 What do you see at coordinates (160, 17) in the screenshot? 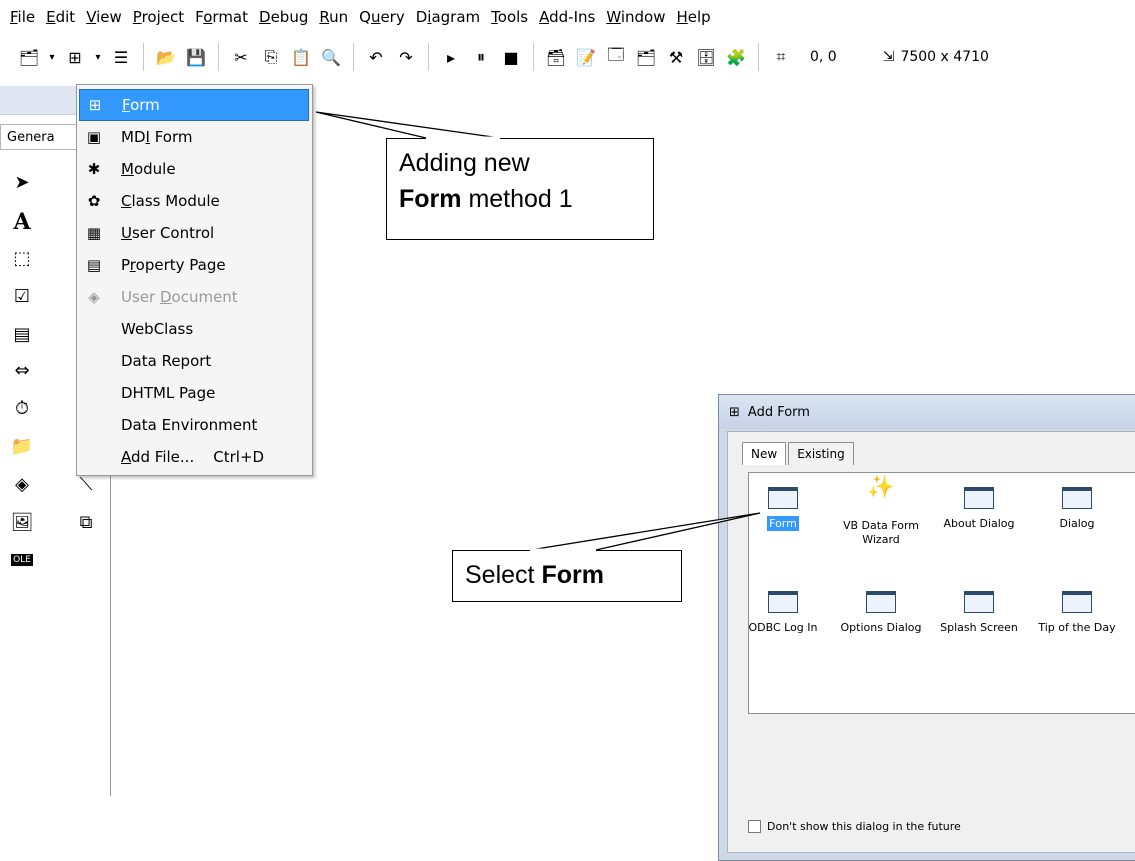
I see `menu-project: Project` at bounding box center [160, 17].